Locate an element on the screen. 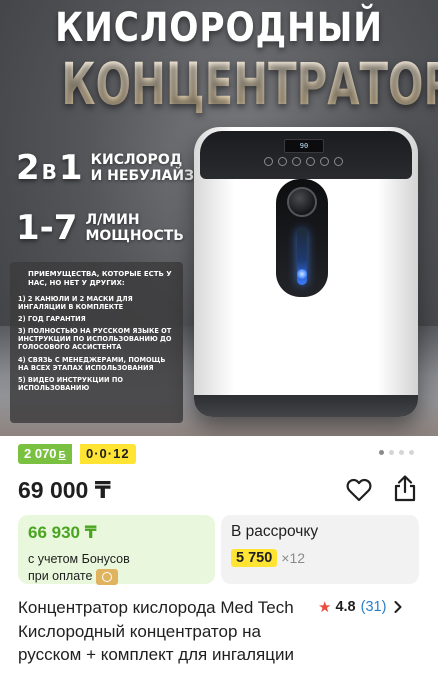 This screenshot has height=699, width=438. banner-spec-flow: 1-7 Л/МИН МОЩНОСТЬ is located at coordinates (100, 228).